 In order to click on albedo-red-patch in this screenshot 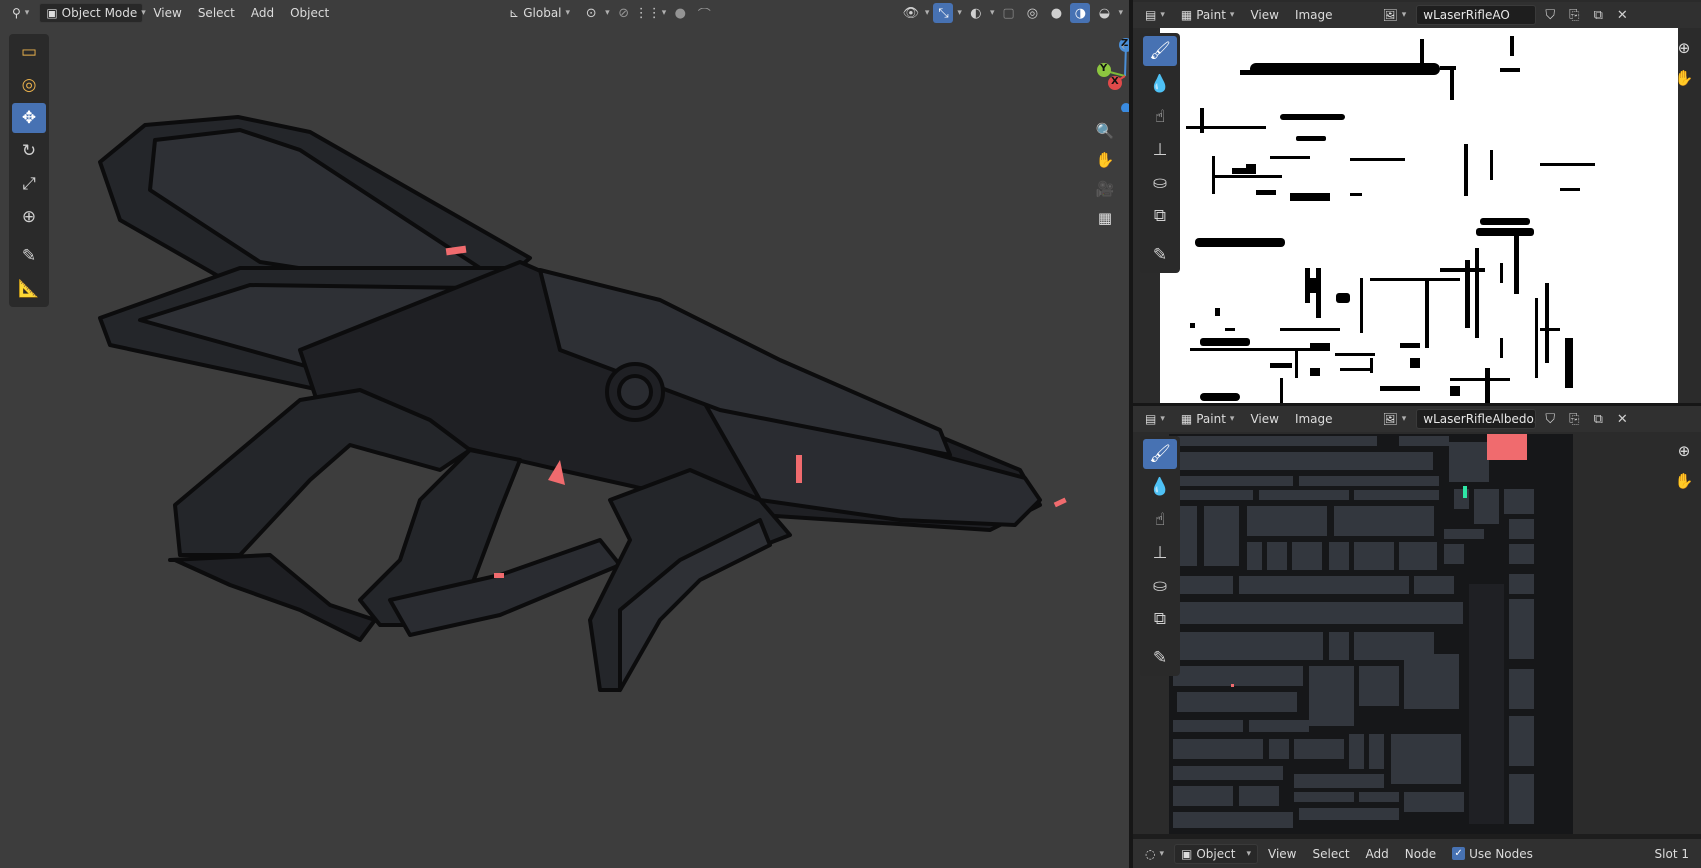, I will do `click(1507, 447)`.